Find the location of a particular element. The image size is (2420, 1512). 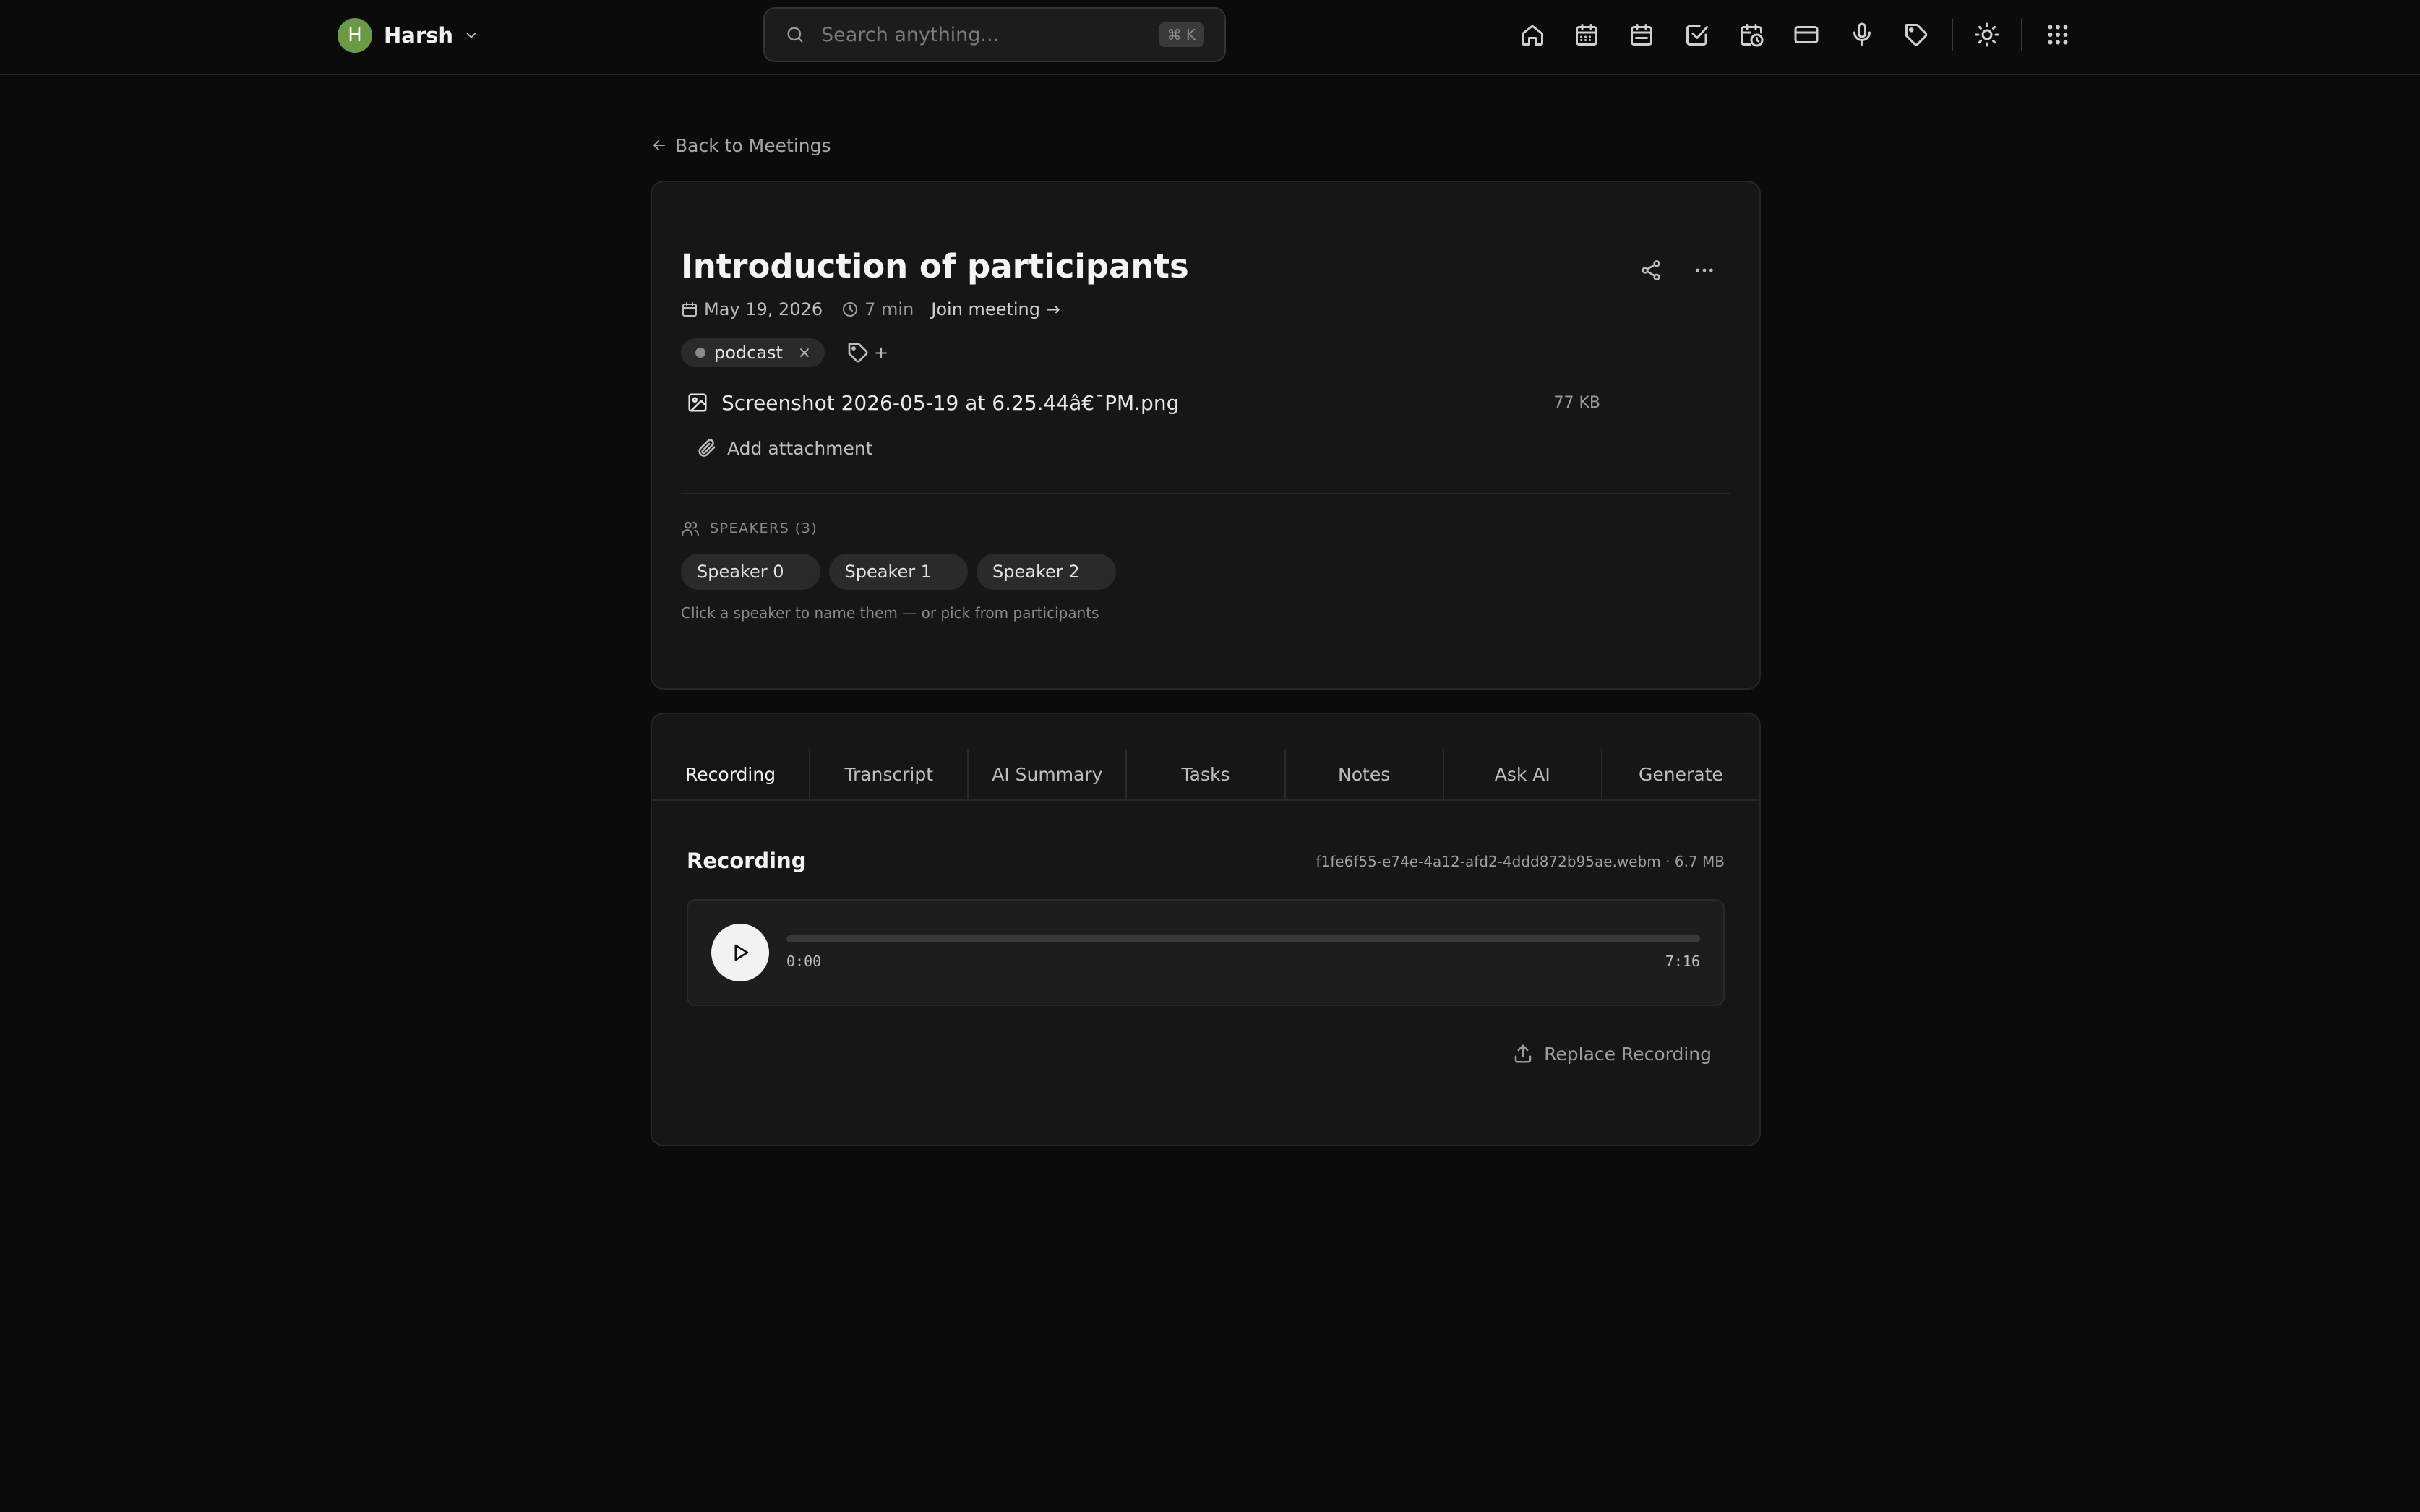

play-icon is located at coordinates (741, 952).